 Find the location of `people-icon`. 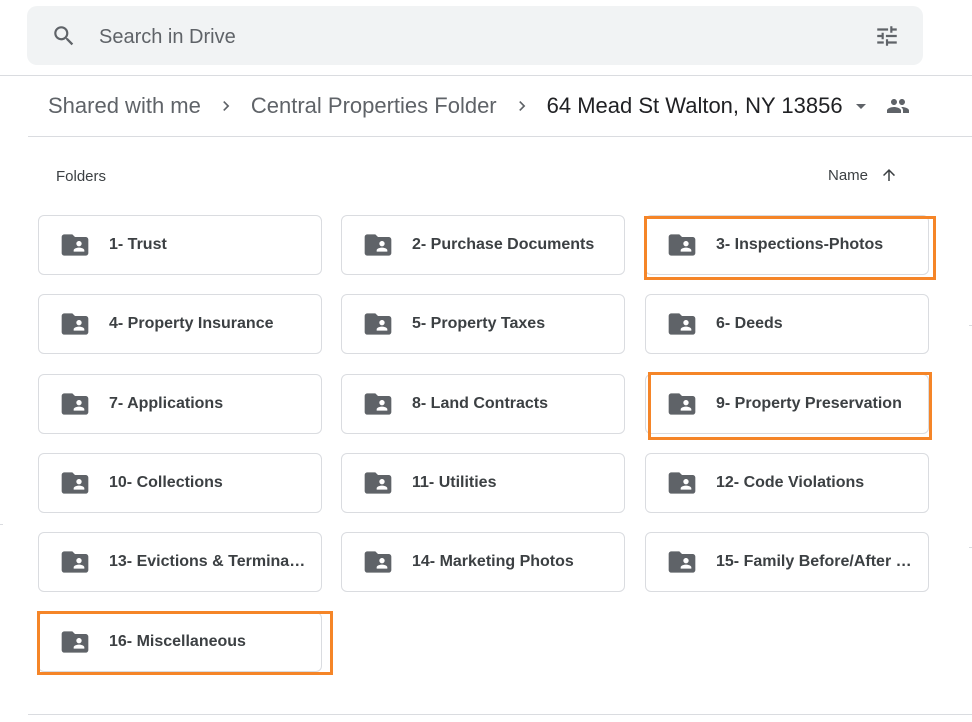

people-icon is located at coordinates (898, 106).